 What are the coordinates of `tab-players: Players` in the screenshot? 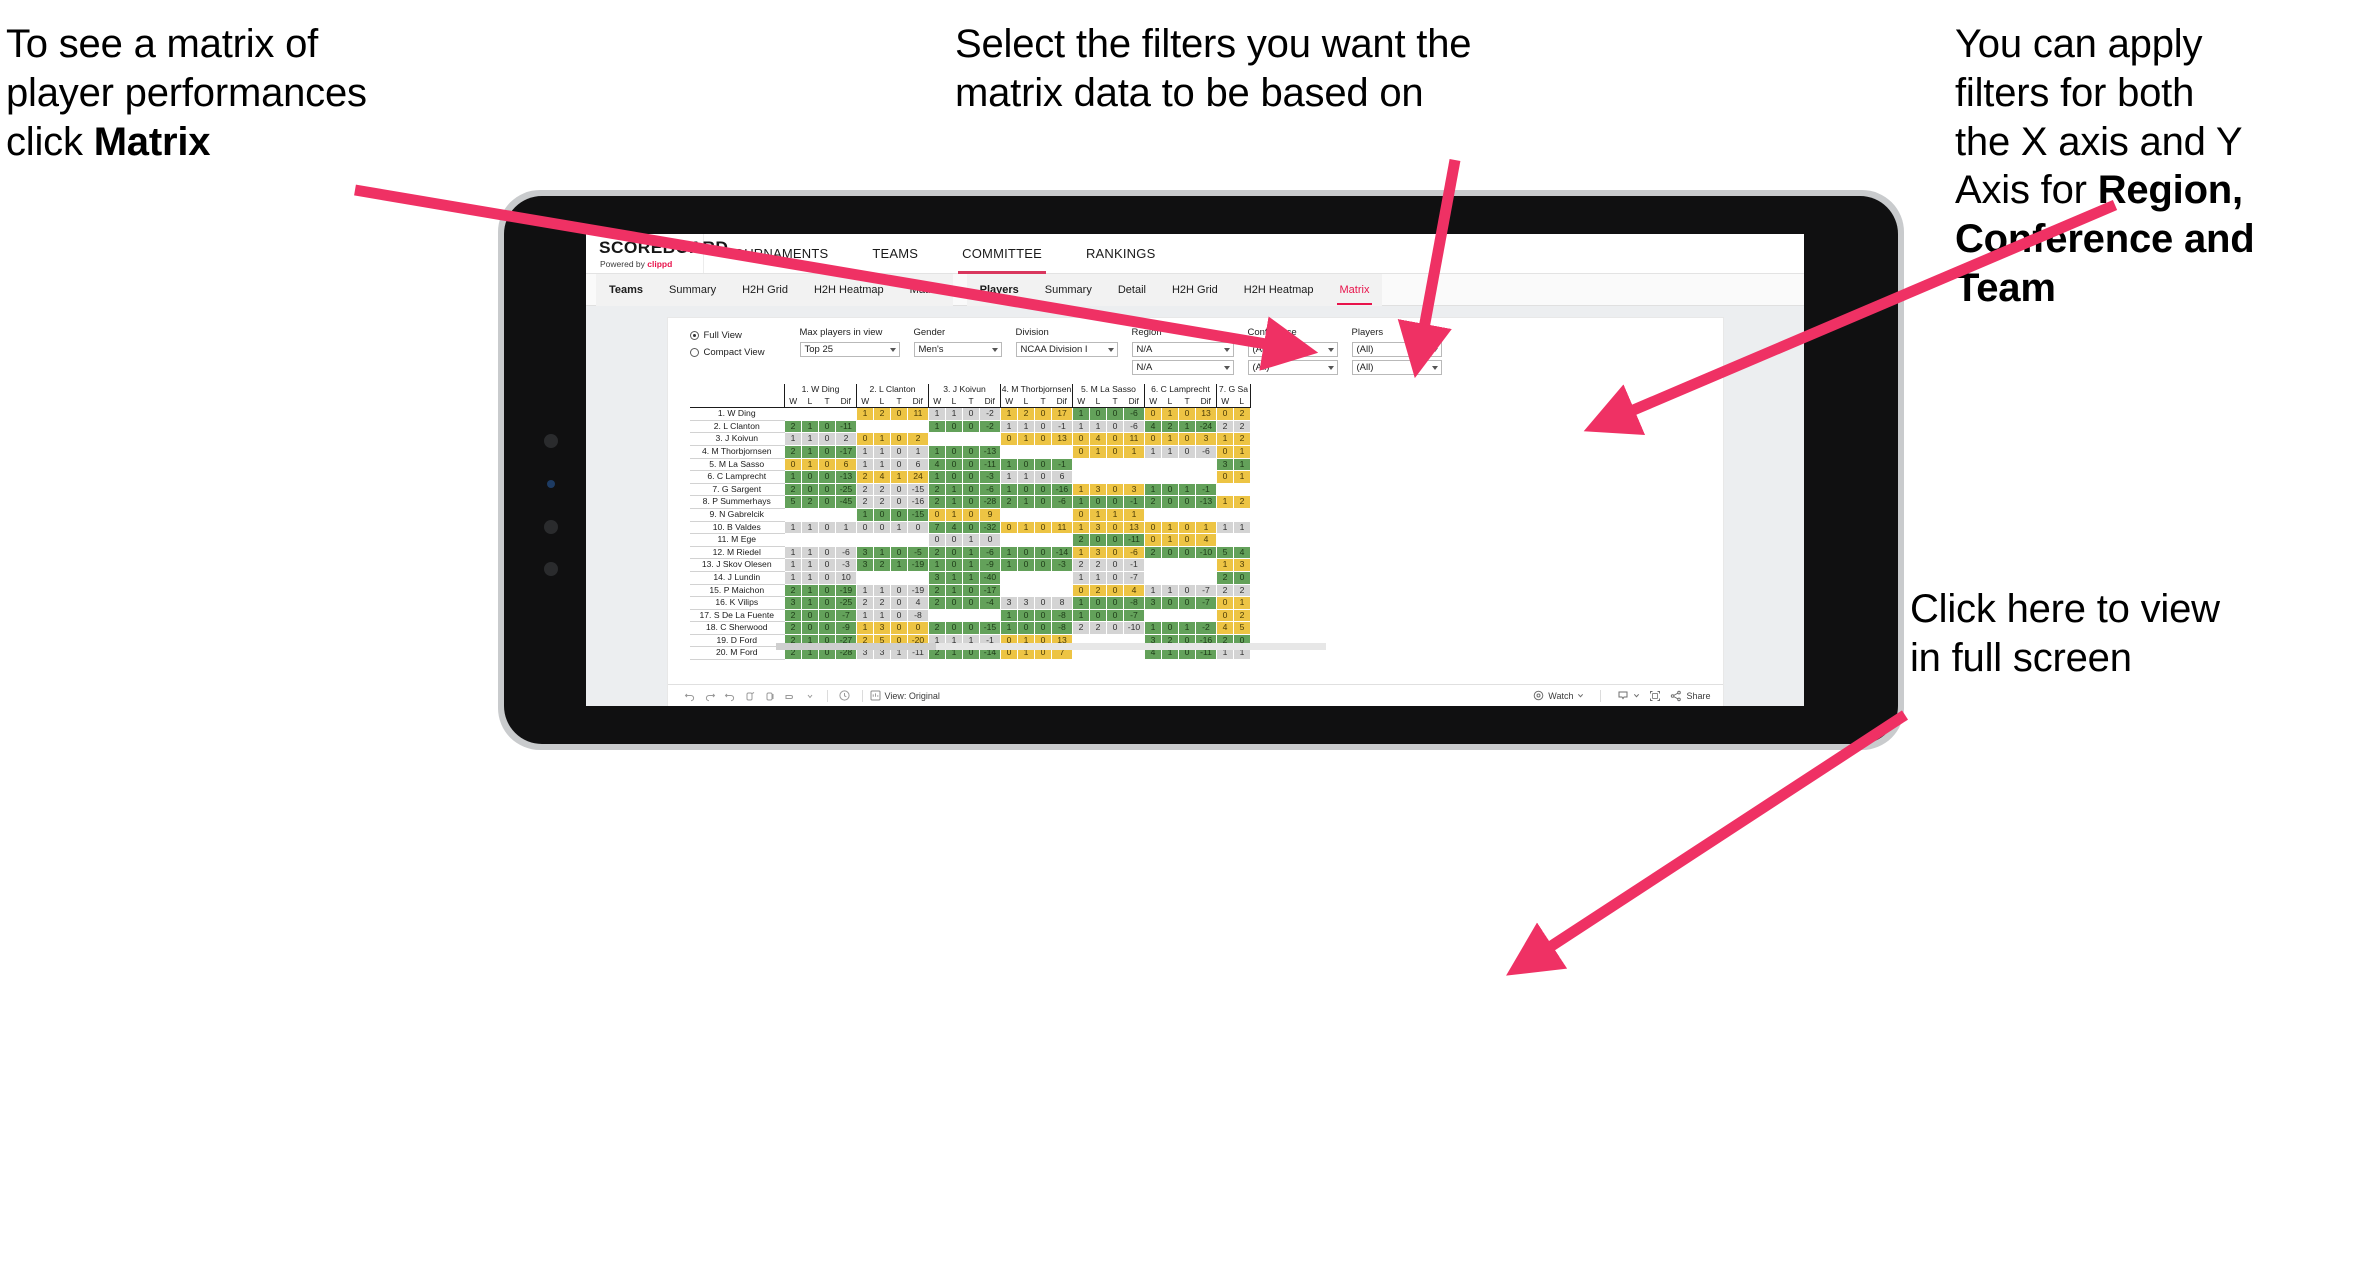 It's located at (999, 290).